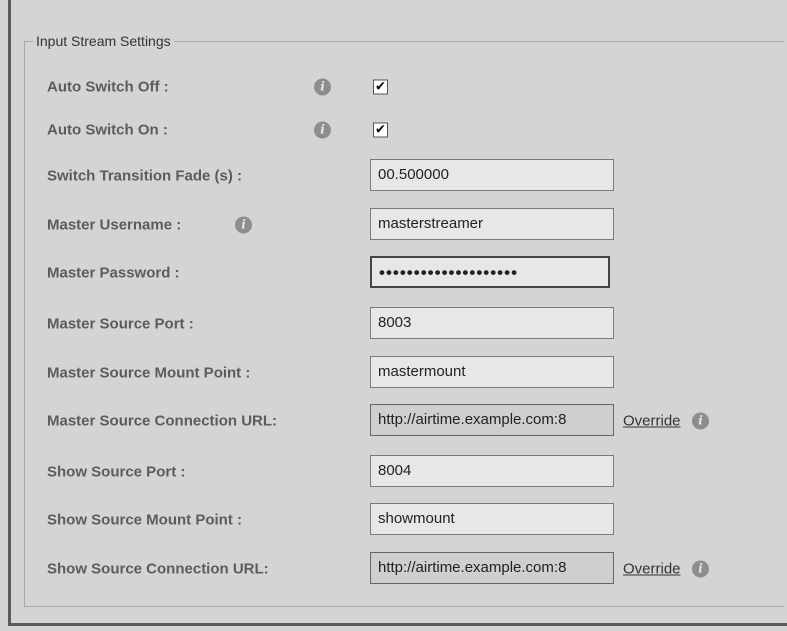 The image size is (787, 631). I want to click on show-port-label: Show Source Port :, so click(116, 472).